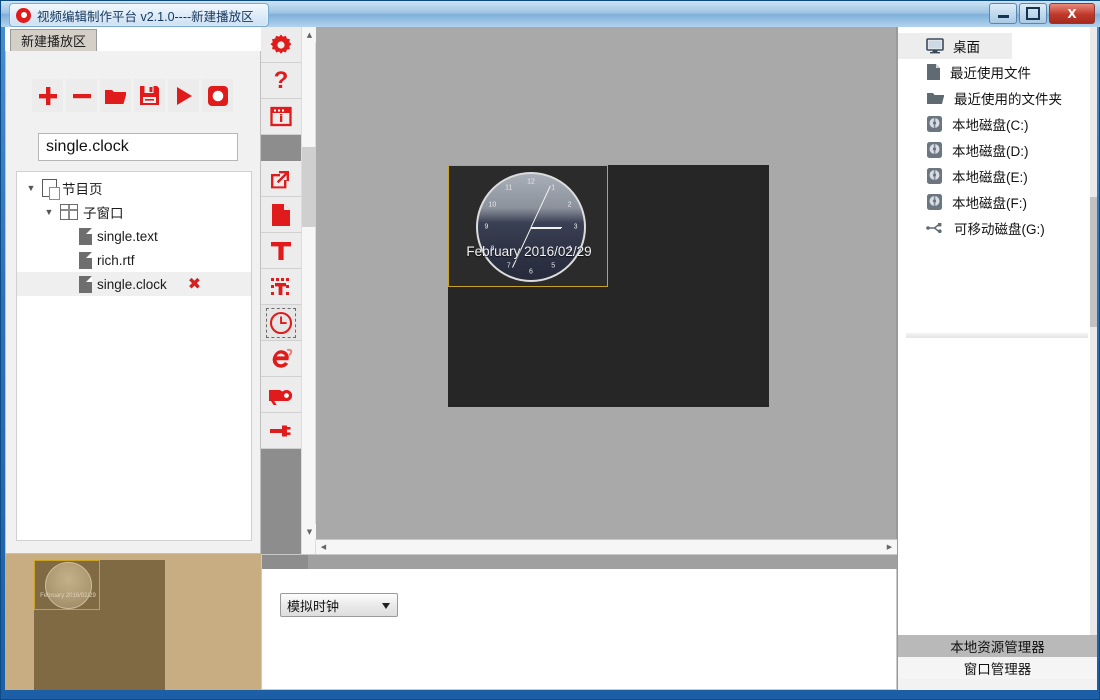  I want to click on resource-item-disk-f: 本地磁盘(F:), so click(990, 202).